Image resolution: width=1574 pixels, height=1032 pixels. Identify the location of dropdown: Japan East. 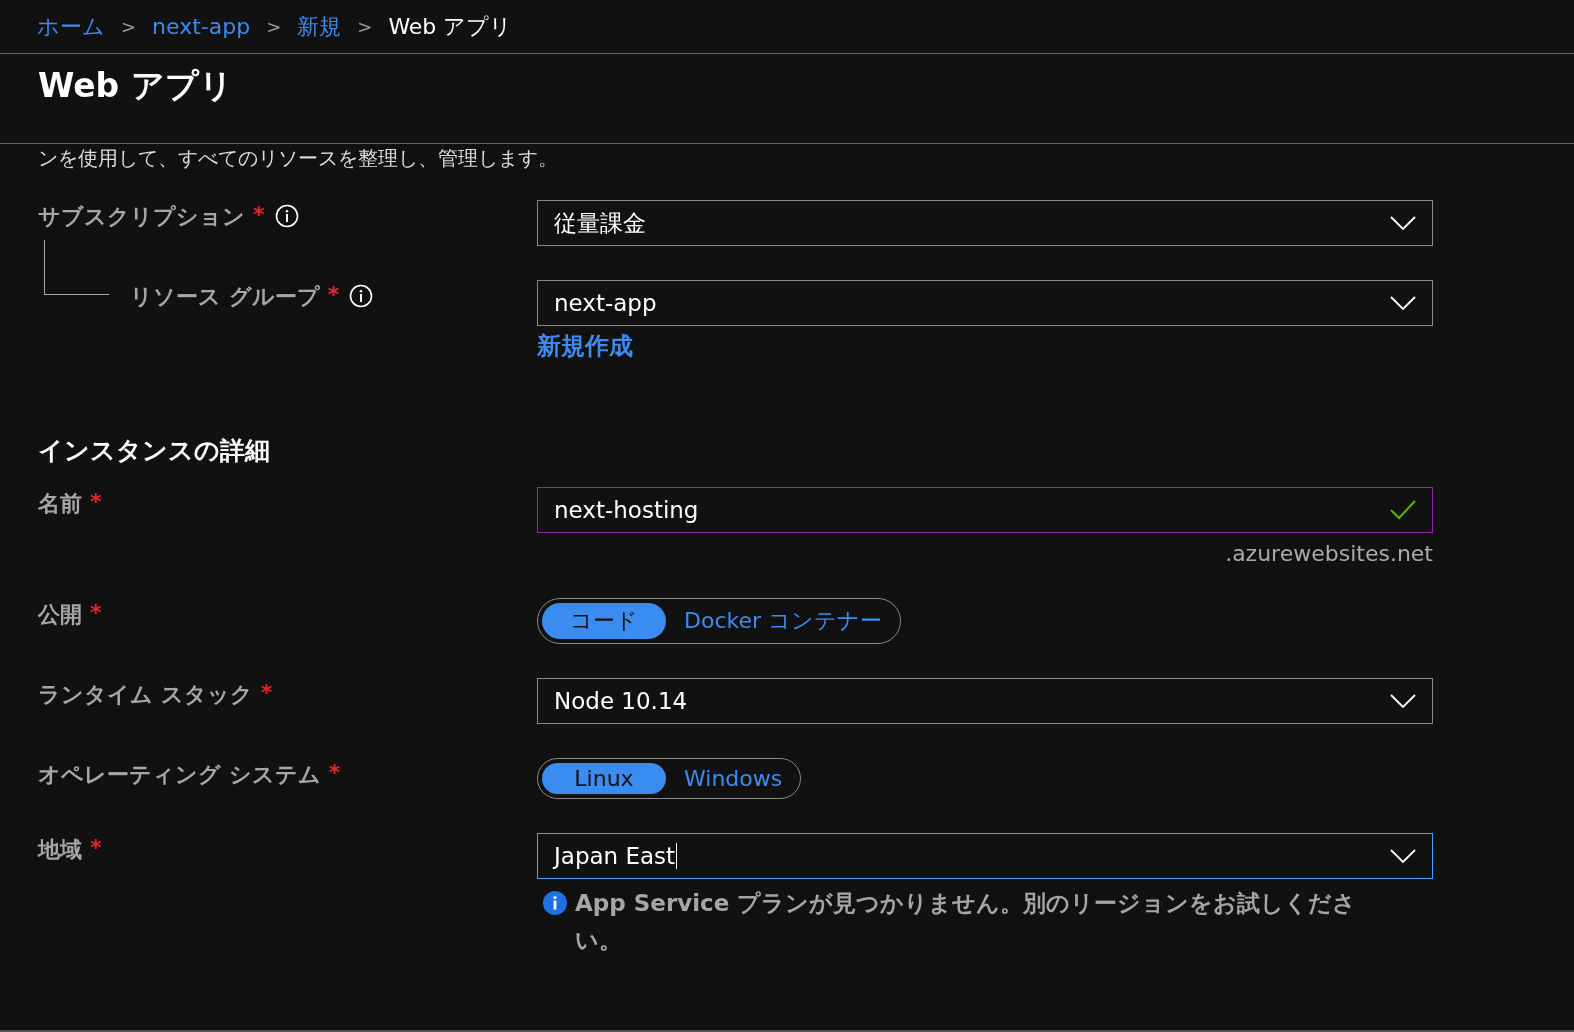
(985, 856).